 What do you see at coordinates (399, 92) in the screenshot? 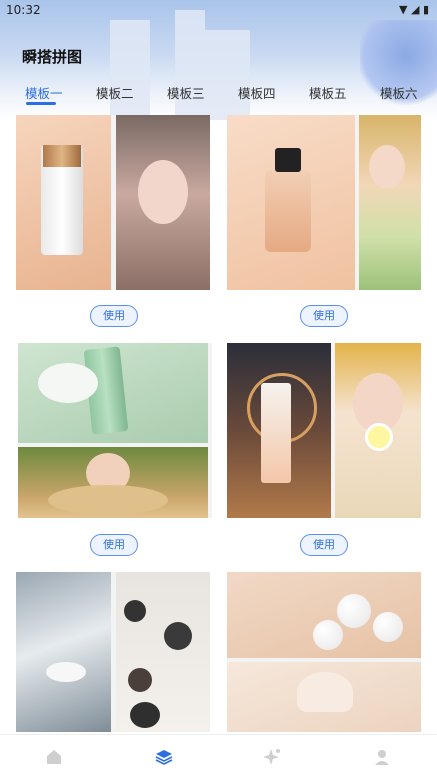
I see `tab-template-6: 模板六` at bounding box center [399, 92].